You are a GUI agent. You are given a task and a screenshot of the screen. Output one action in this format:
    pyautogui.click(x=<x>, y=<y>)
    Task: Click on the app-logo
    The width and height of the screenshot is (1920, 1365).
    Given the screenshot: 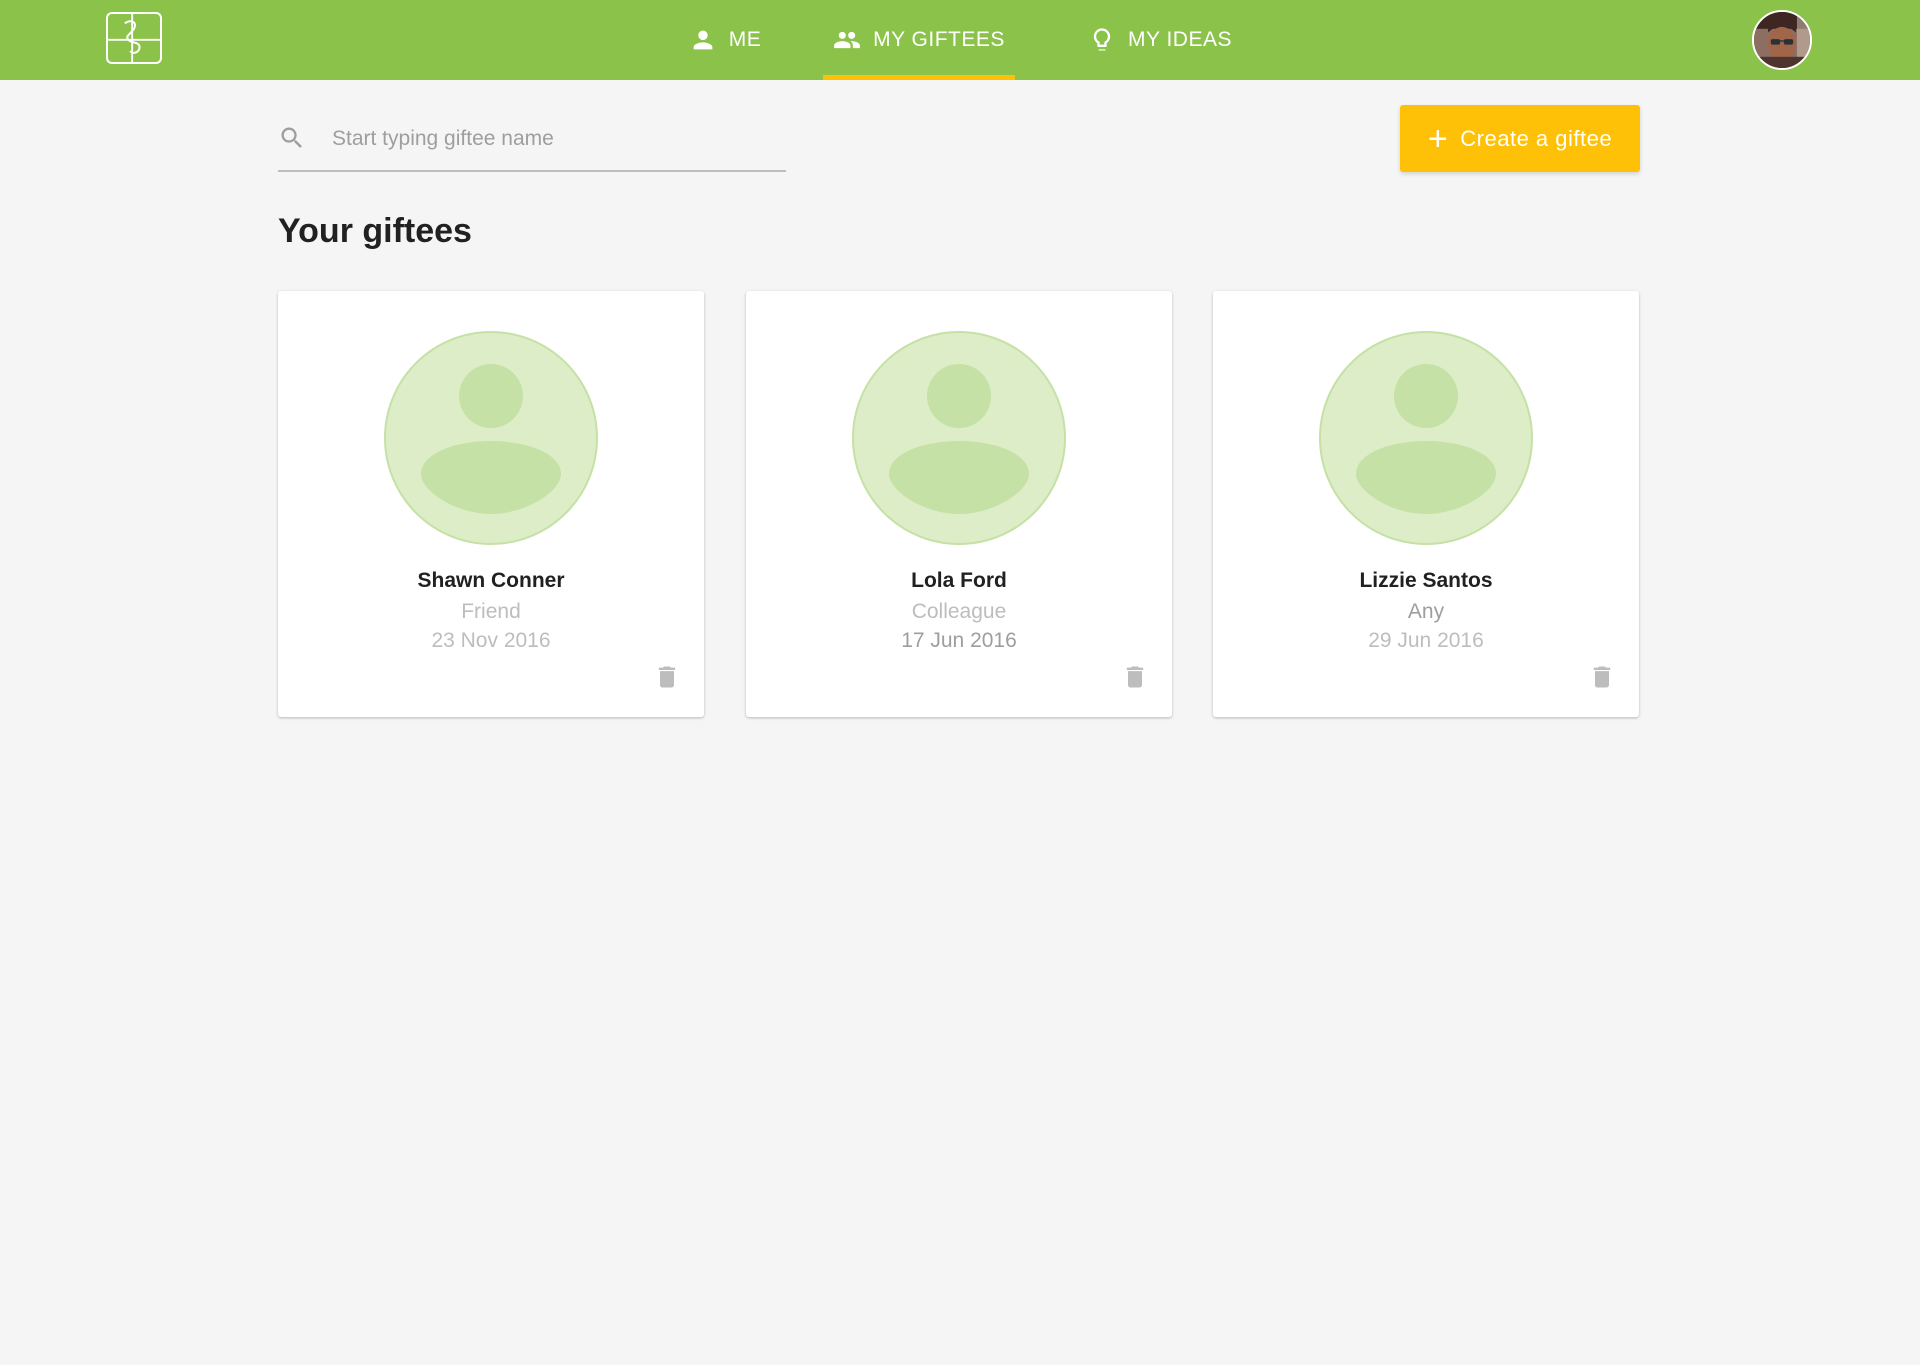 What is the action you would take?
    pyautogui.click(x=134, y=38)
    